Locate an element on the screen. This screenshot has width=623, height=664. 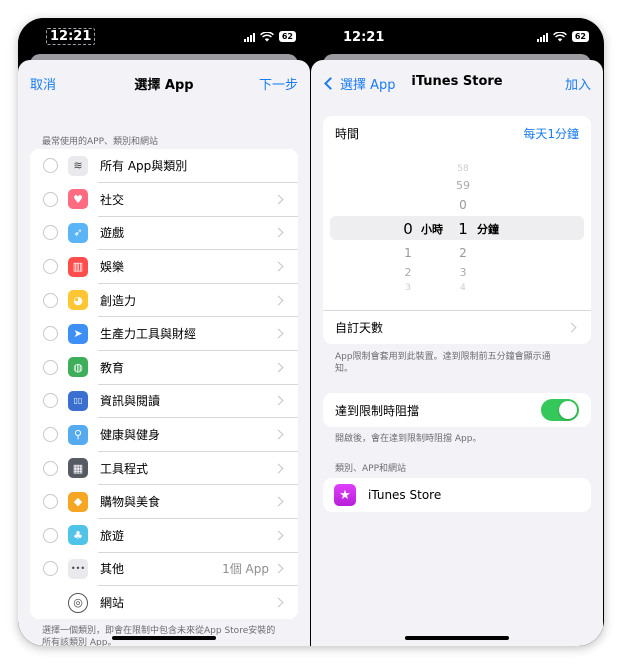
more-dots-icon: ••• is located at coordinates (78, 568).